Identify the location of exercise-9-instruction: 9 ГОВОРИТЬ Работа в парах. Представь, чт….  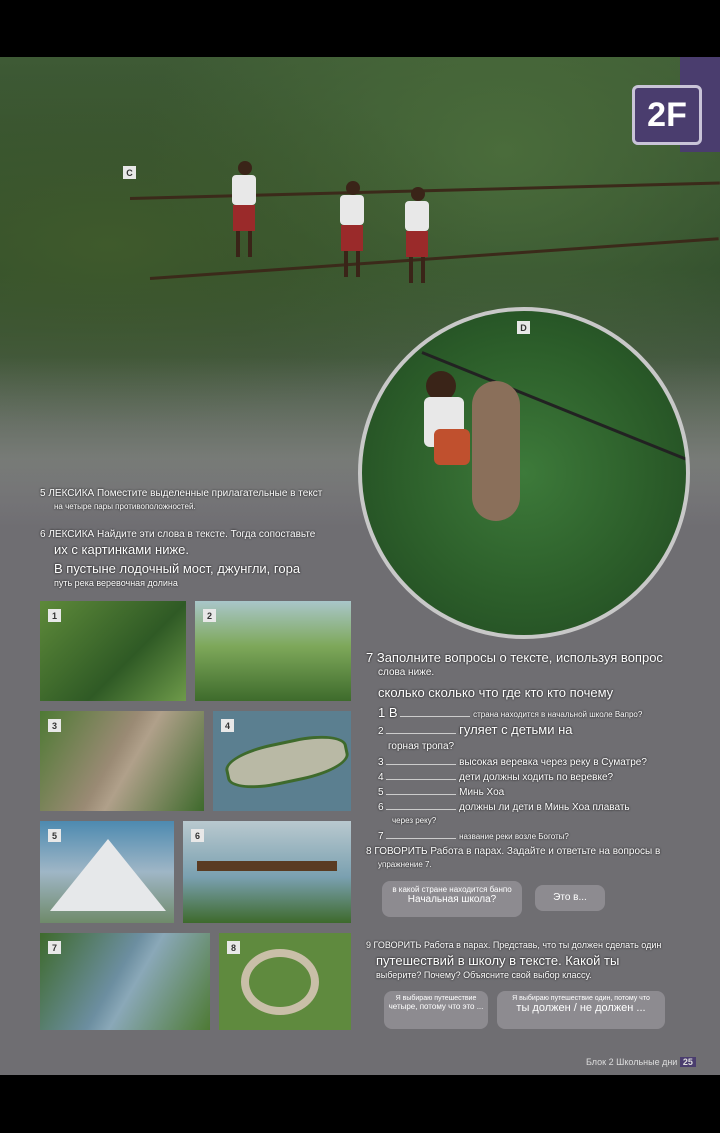
(514, 945).